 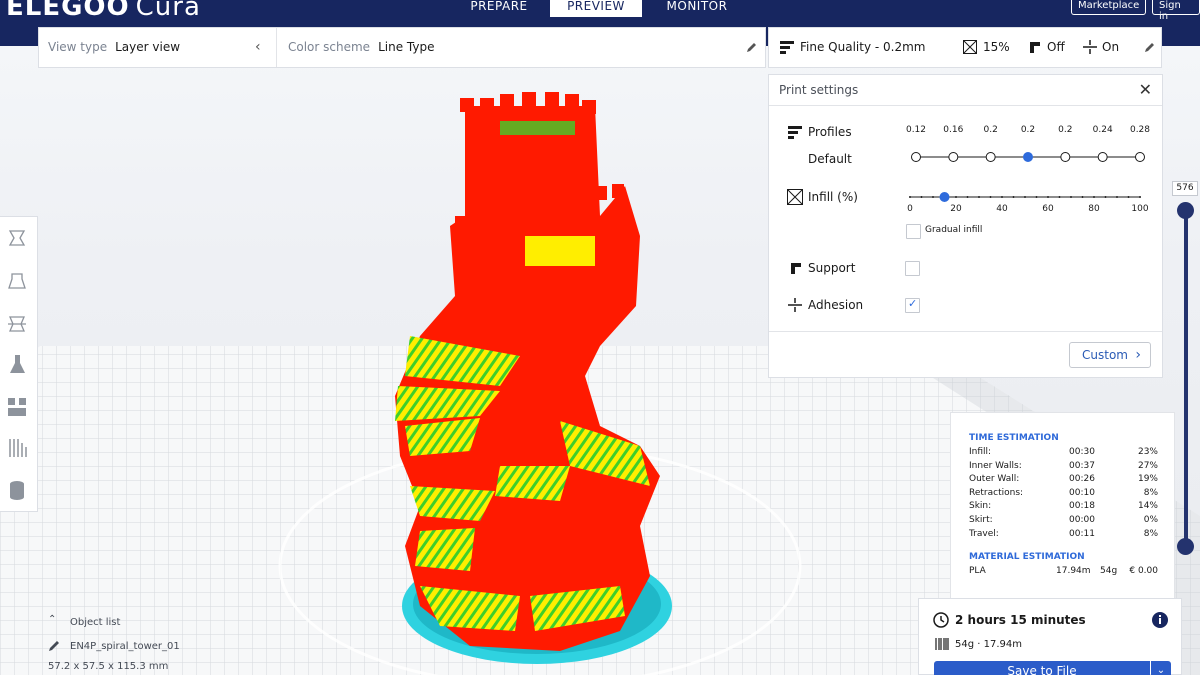 I want to click on estimation-row-name: Skirt:, so click(x=981, y=520).